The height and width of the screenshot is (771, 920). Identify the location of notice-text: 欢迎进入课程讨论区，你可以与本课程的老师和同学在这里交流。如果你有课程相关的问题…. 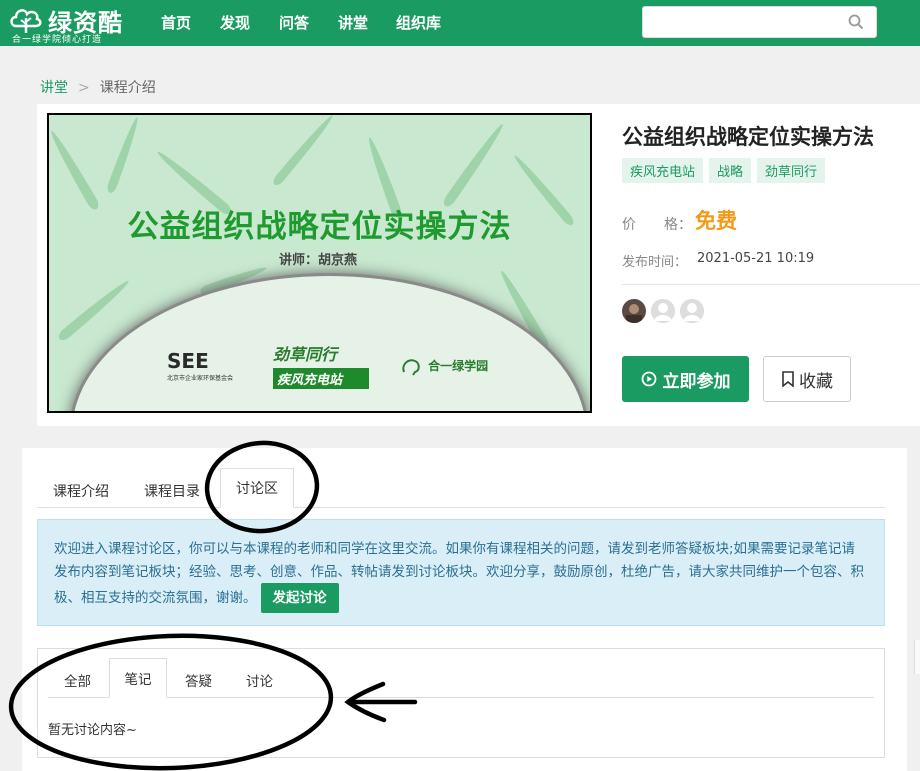
(459, 573).